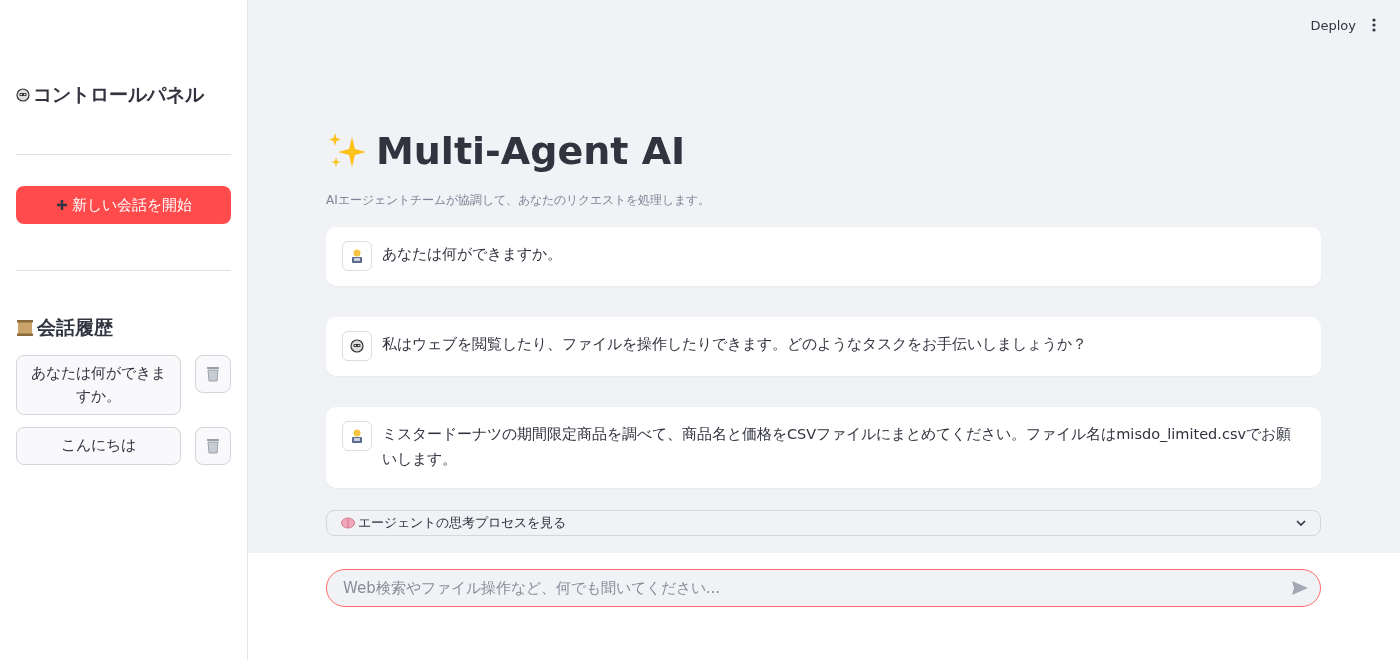 This screenshot has height=660, width=1400. I want to click on message-text: ミスタードーナツの期間限定商品を調べて、商品名と価格をCSVファイルにまとめてください。ファイル名はmisdo_limited.csvでお願いします。, so click(837, 447).